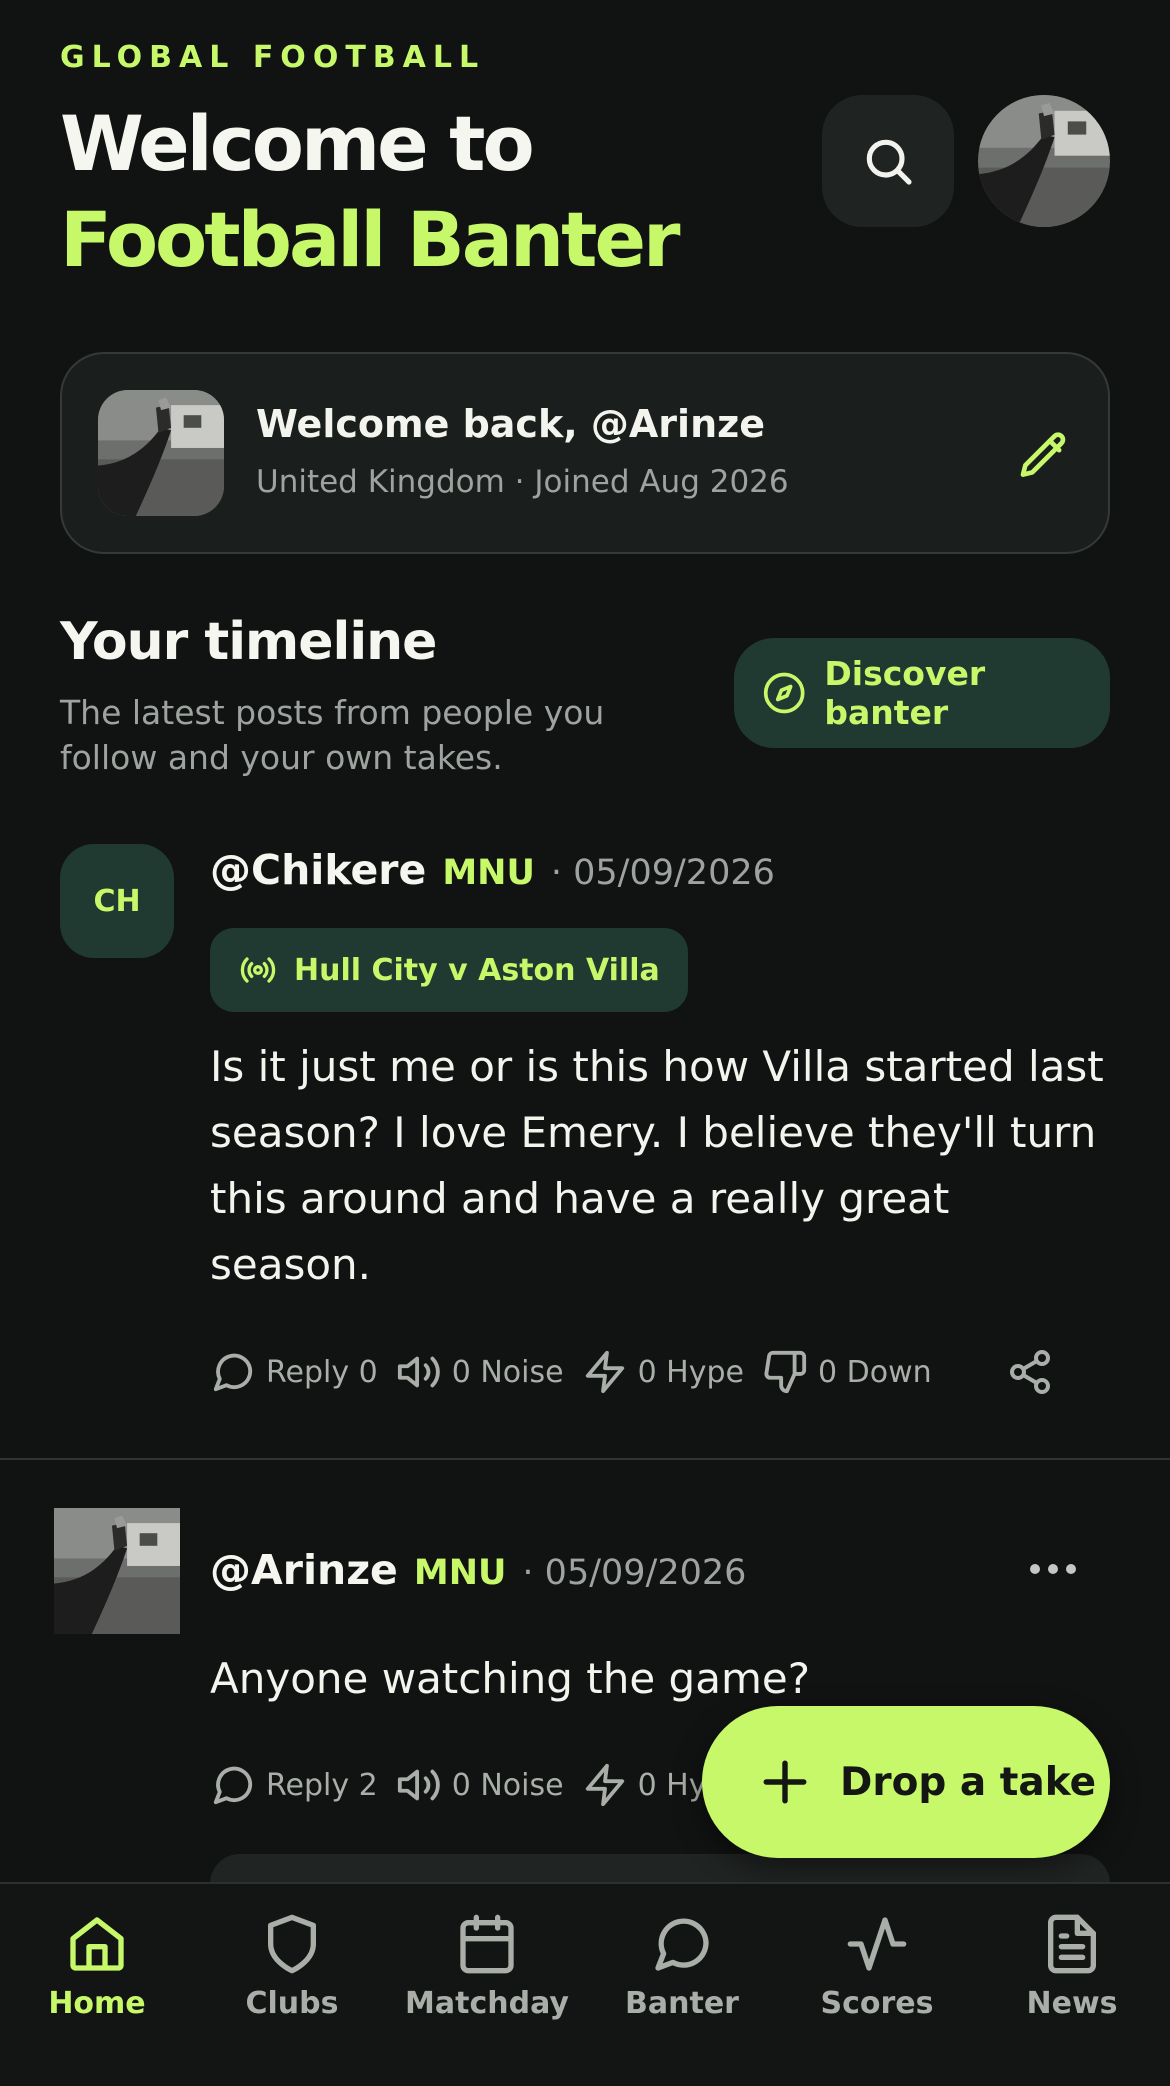 Image resolution: width=1170 pixels, height=2086 pixels. I want to click on search-button, so click(888, 161).